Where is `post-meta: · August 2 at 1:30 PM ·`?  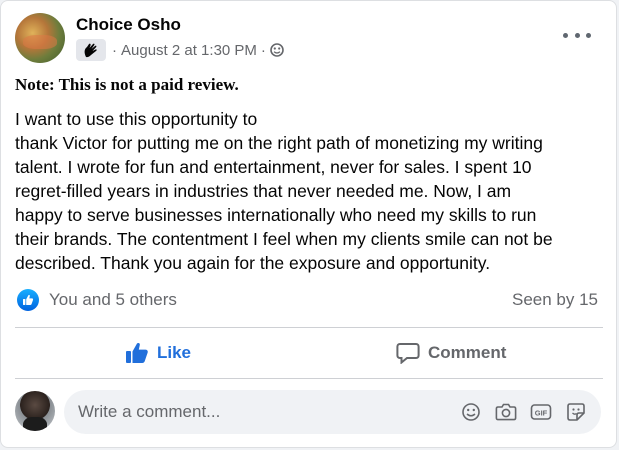
post-meta: · August 2 at 1:30 PM · is located at coordinates (180, 50).